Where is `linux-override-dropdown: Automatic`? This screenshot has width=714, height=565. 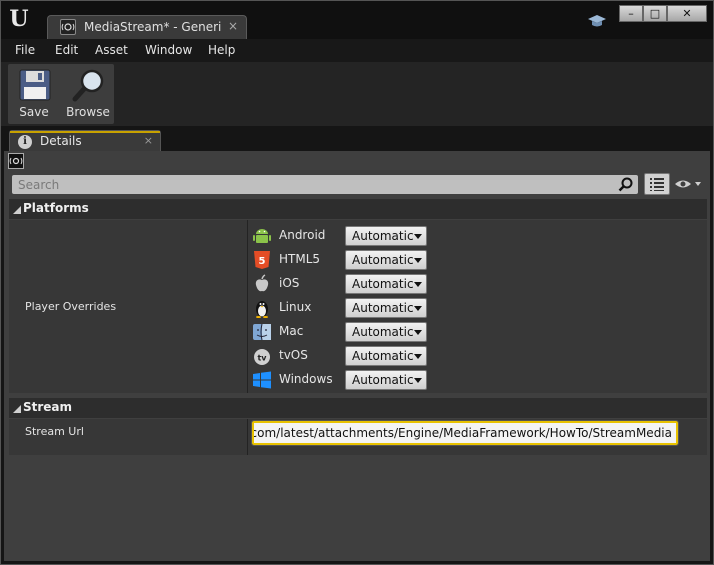
linux-override-dropdown: Automatic is located at coordinates (386, 308).